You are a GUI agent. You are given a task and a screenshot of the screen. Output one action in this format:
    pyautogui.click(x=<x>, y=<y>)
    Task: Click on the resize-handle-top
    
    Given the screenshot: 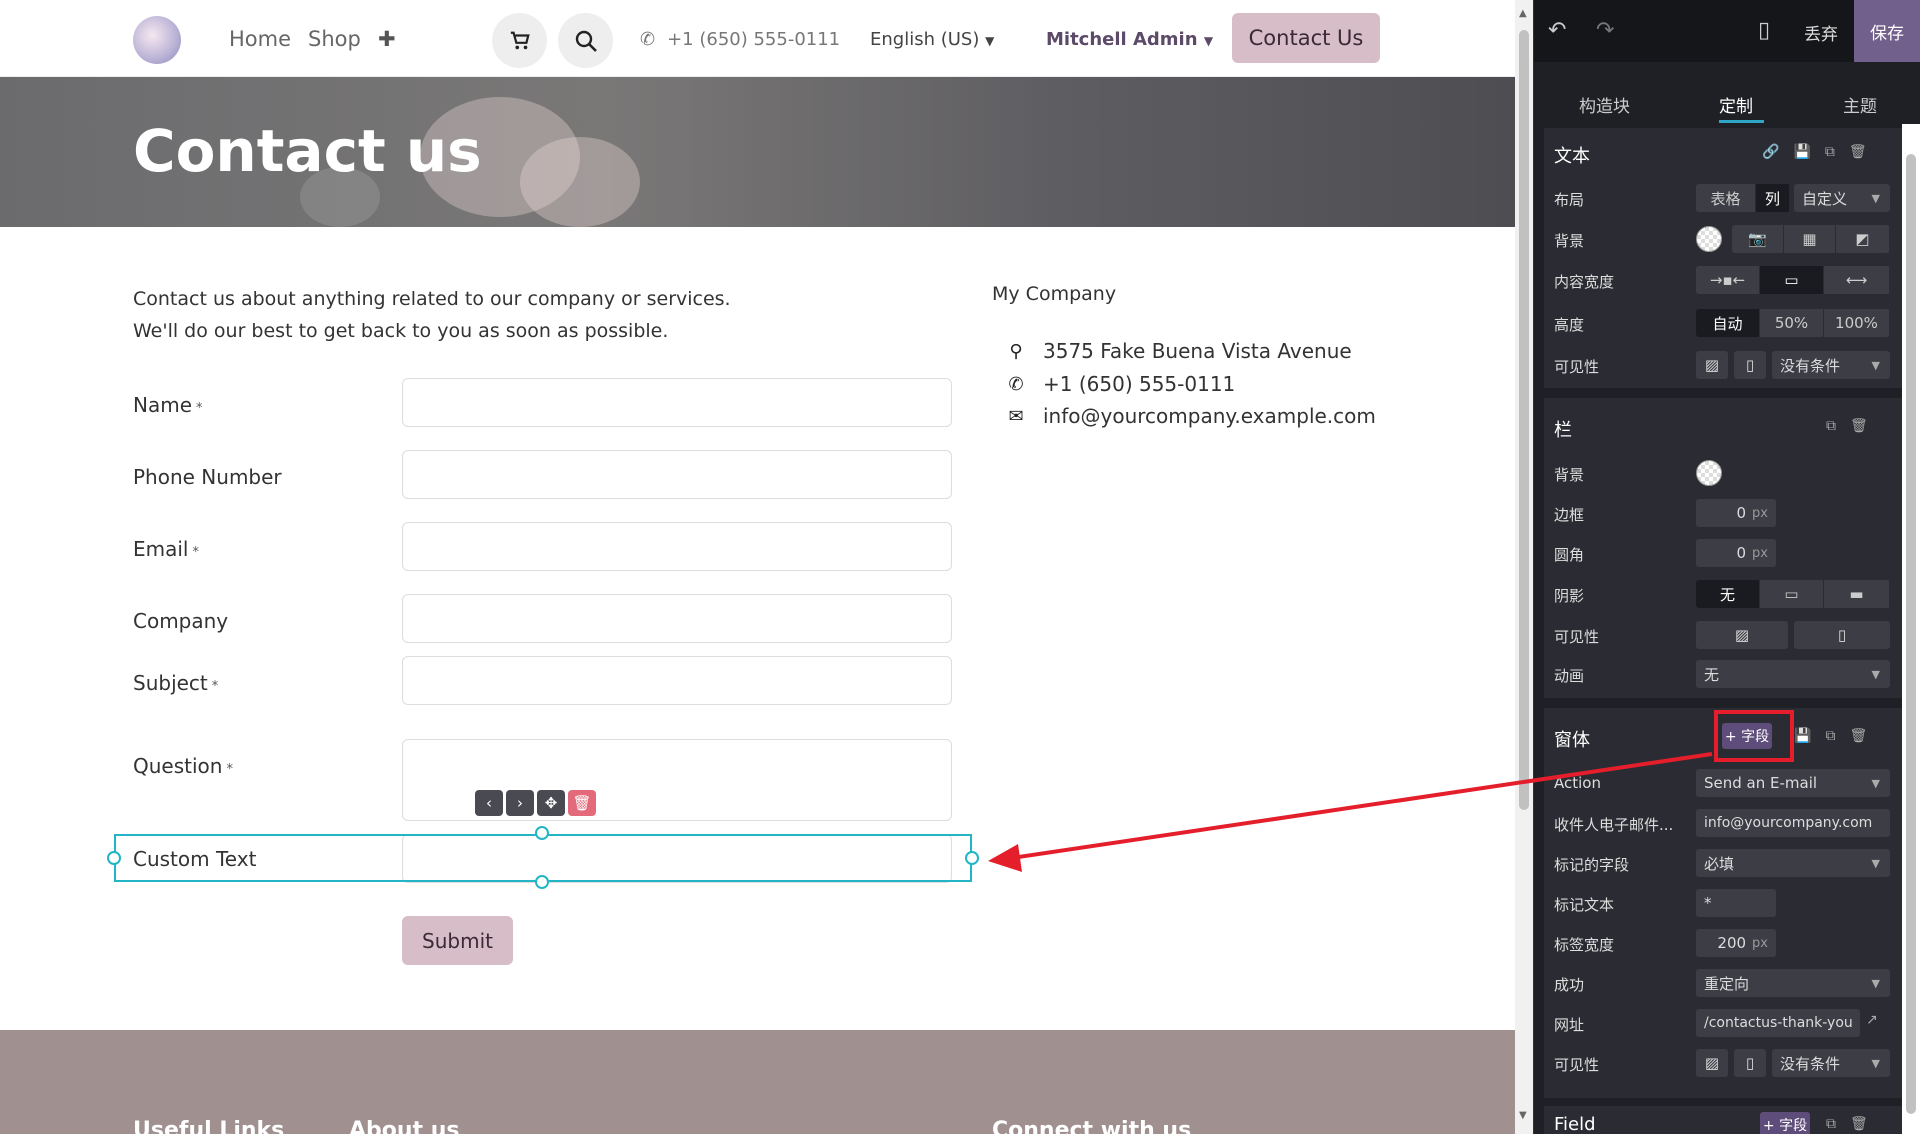 What is the action you would take?
    pyautogui.click(x=542, y=833)
    